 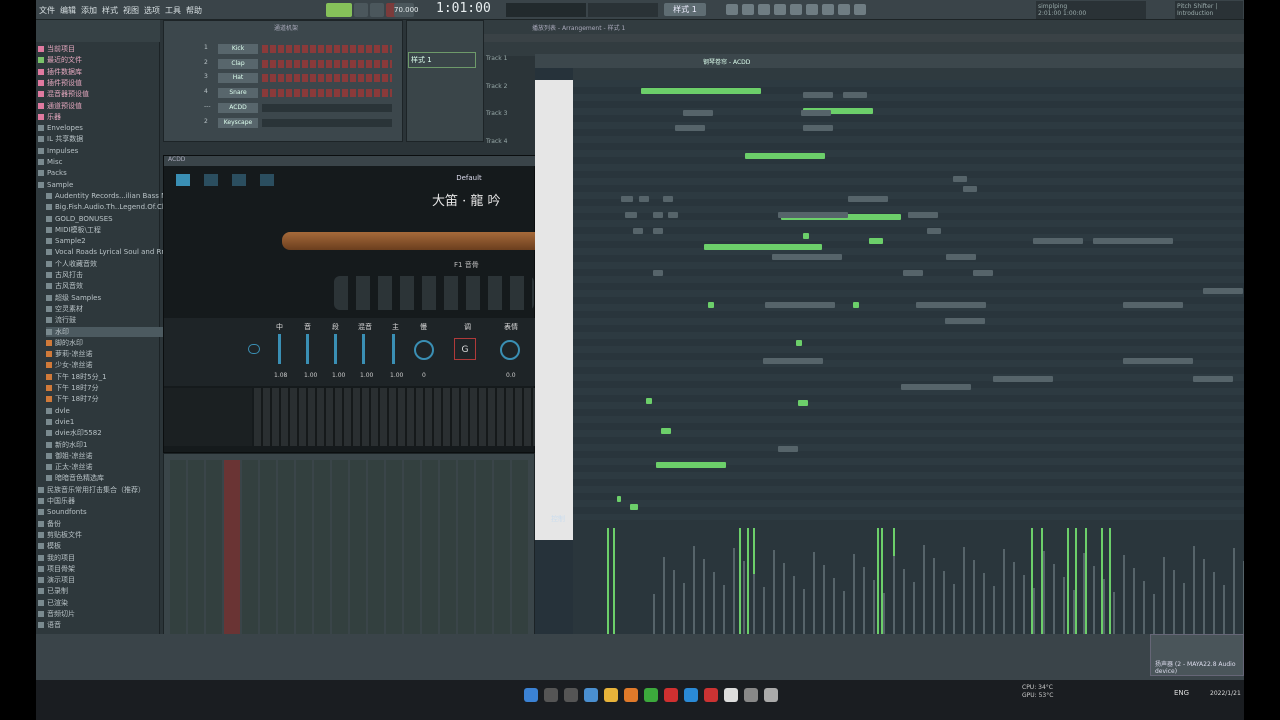 I want to click on channel-name-button: Hat, so click(x=238, y=78).